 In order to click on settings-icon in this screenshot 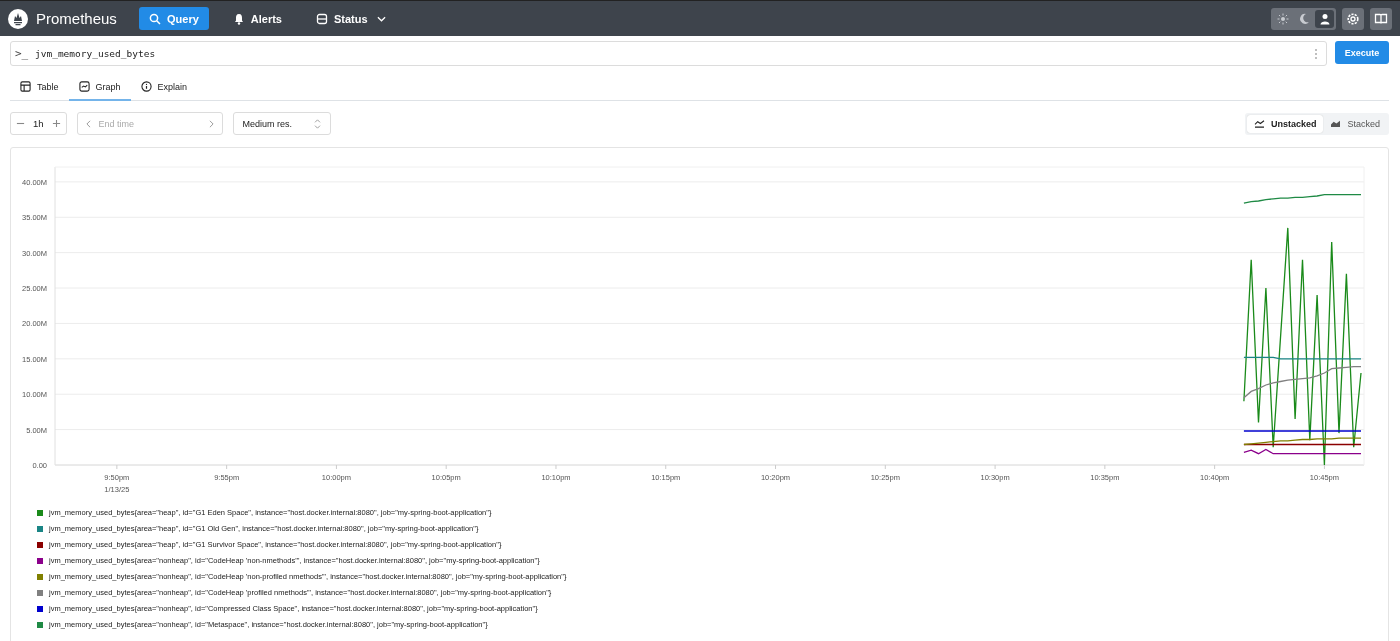, I will do `click(1353, 18)`.